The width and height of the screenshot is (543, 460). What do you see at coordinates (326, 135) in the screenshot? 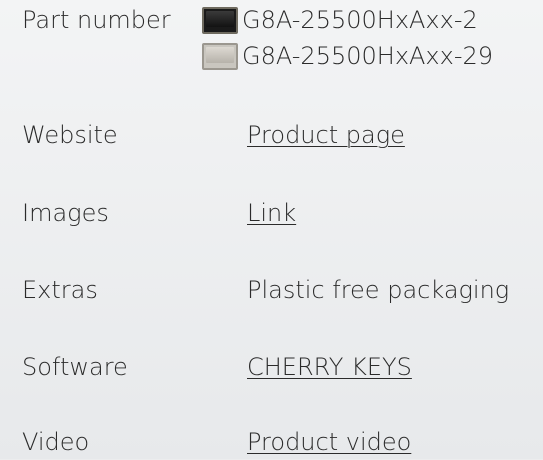
I see `product-page-link: Product page` at bounding box center [326, 135].